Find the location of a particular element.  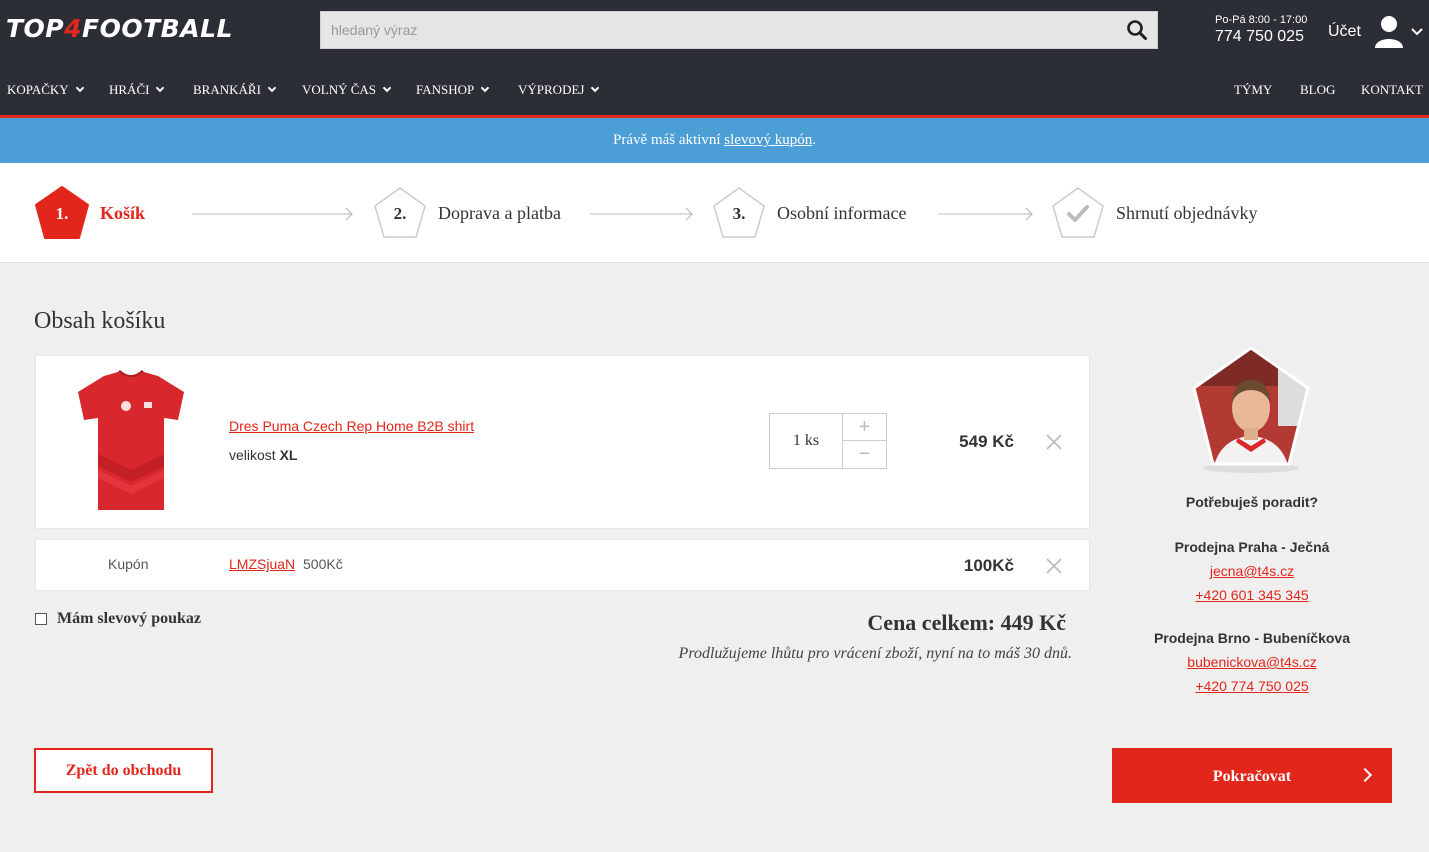

account-label: Účet is located at coordinates (1344, 31).